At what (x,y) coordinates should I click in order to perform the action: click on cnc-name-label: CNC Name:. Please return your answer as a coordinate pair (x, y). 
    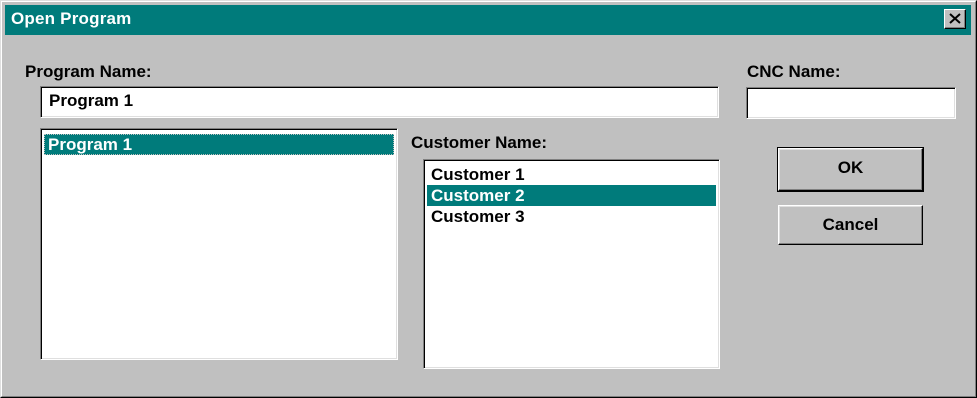
    Looking at the image, I should click on (794, 71).